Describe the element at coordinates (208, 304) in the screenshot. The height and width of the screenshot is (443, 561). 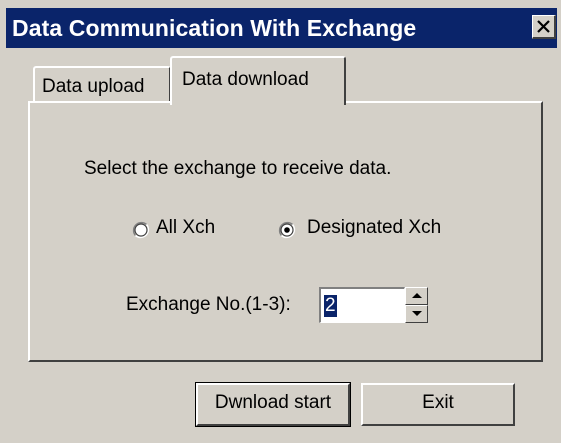
I see `exchange-no-label: Exchange No.(1-3):` at that location.